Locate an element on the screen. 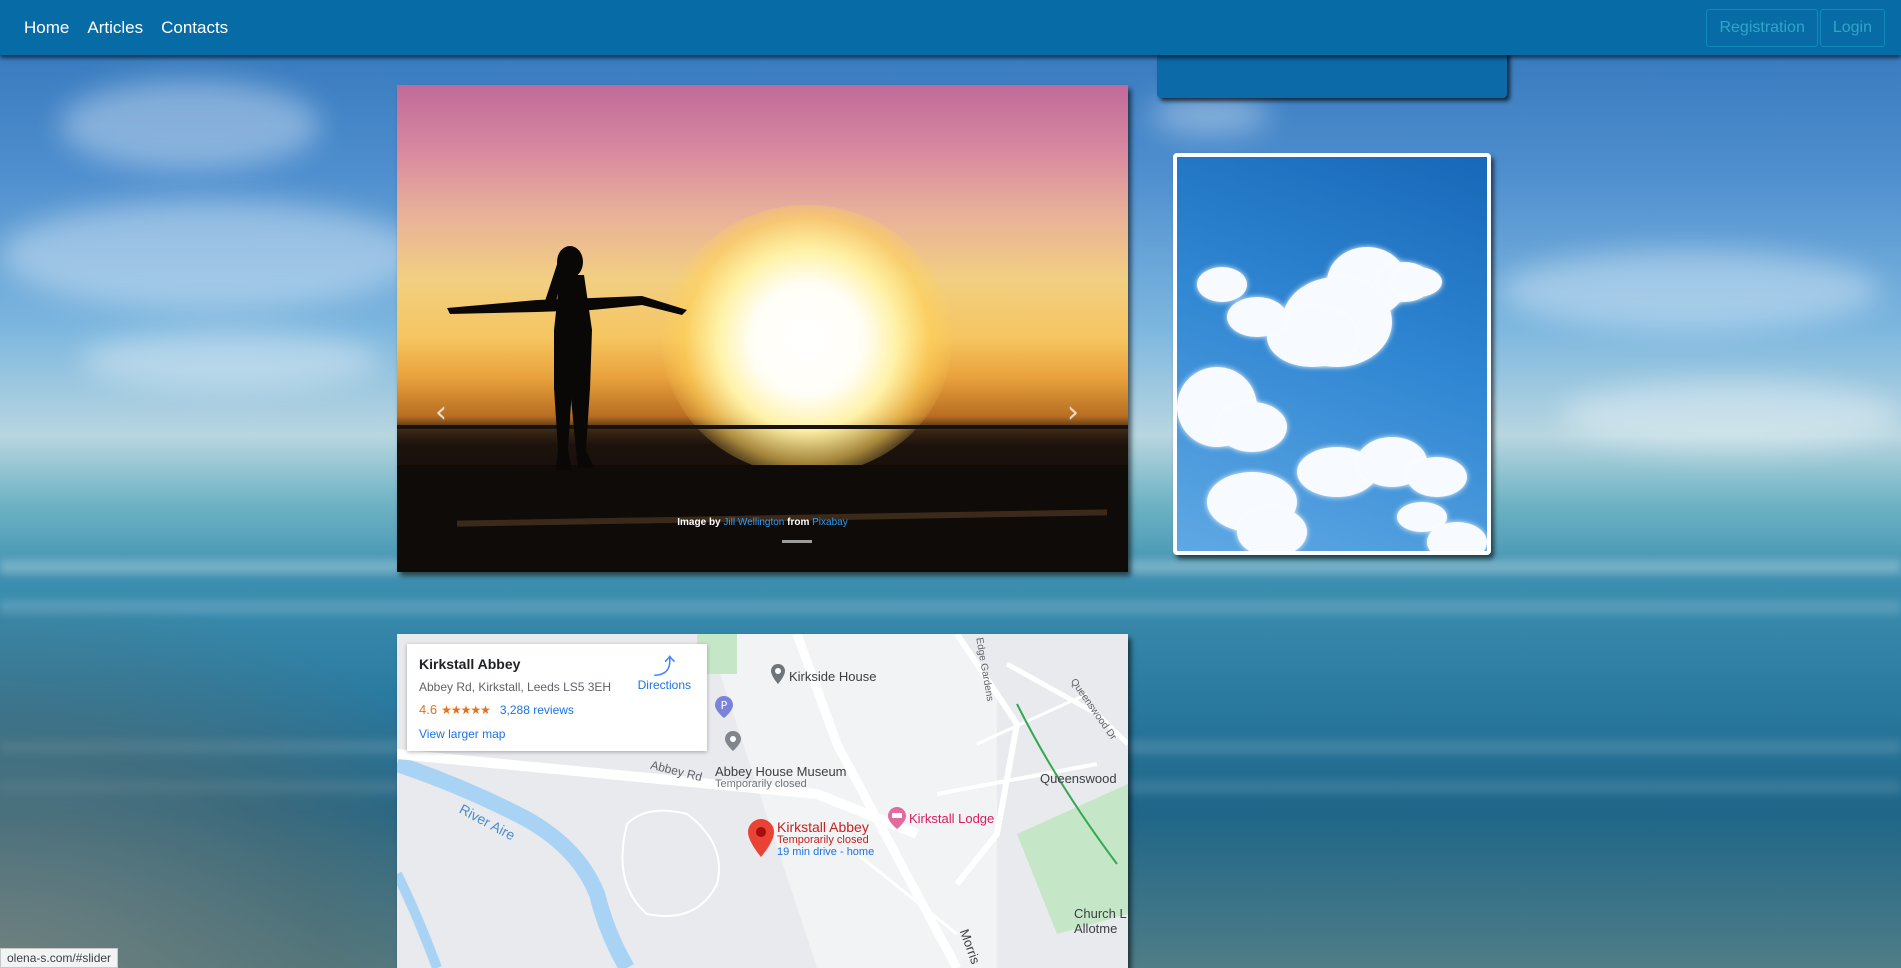 The image size is (1901, 968). slider-indicator is located at coordinates (797, 541).